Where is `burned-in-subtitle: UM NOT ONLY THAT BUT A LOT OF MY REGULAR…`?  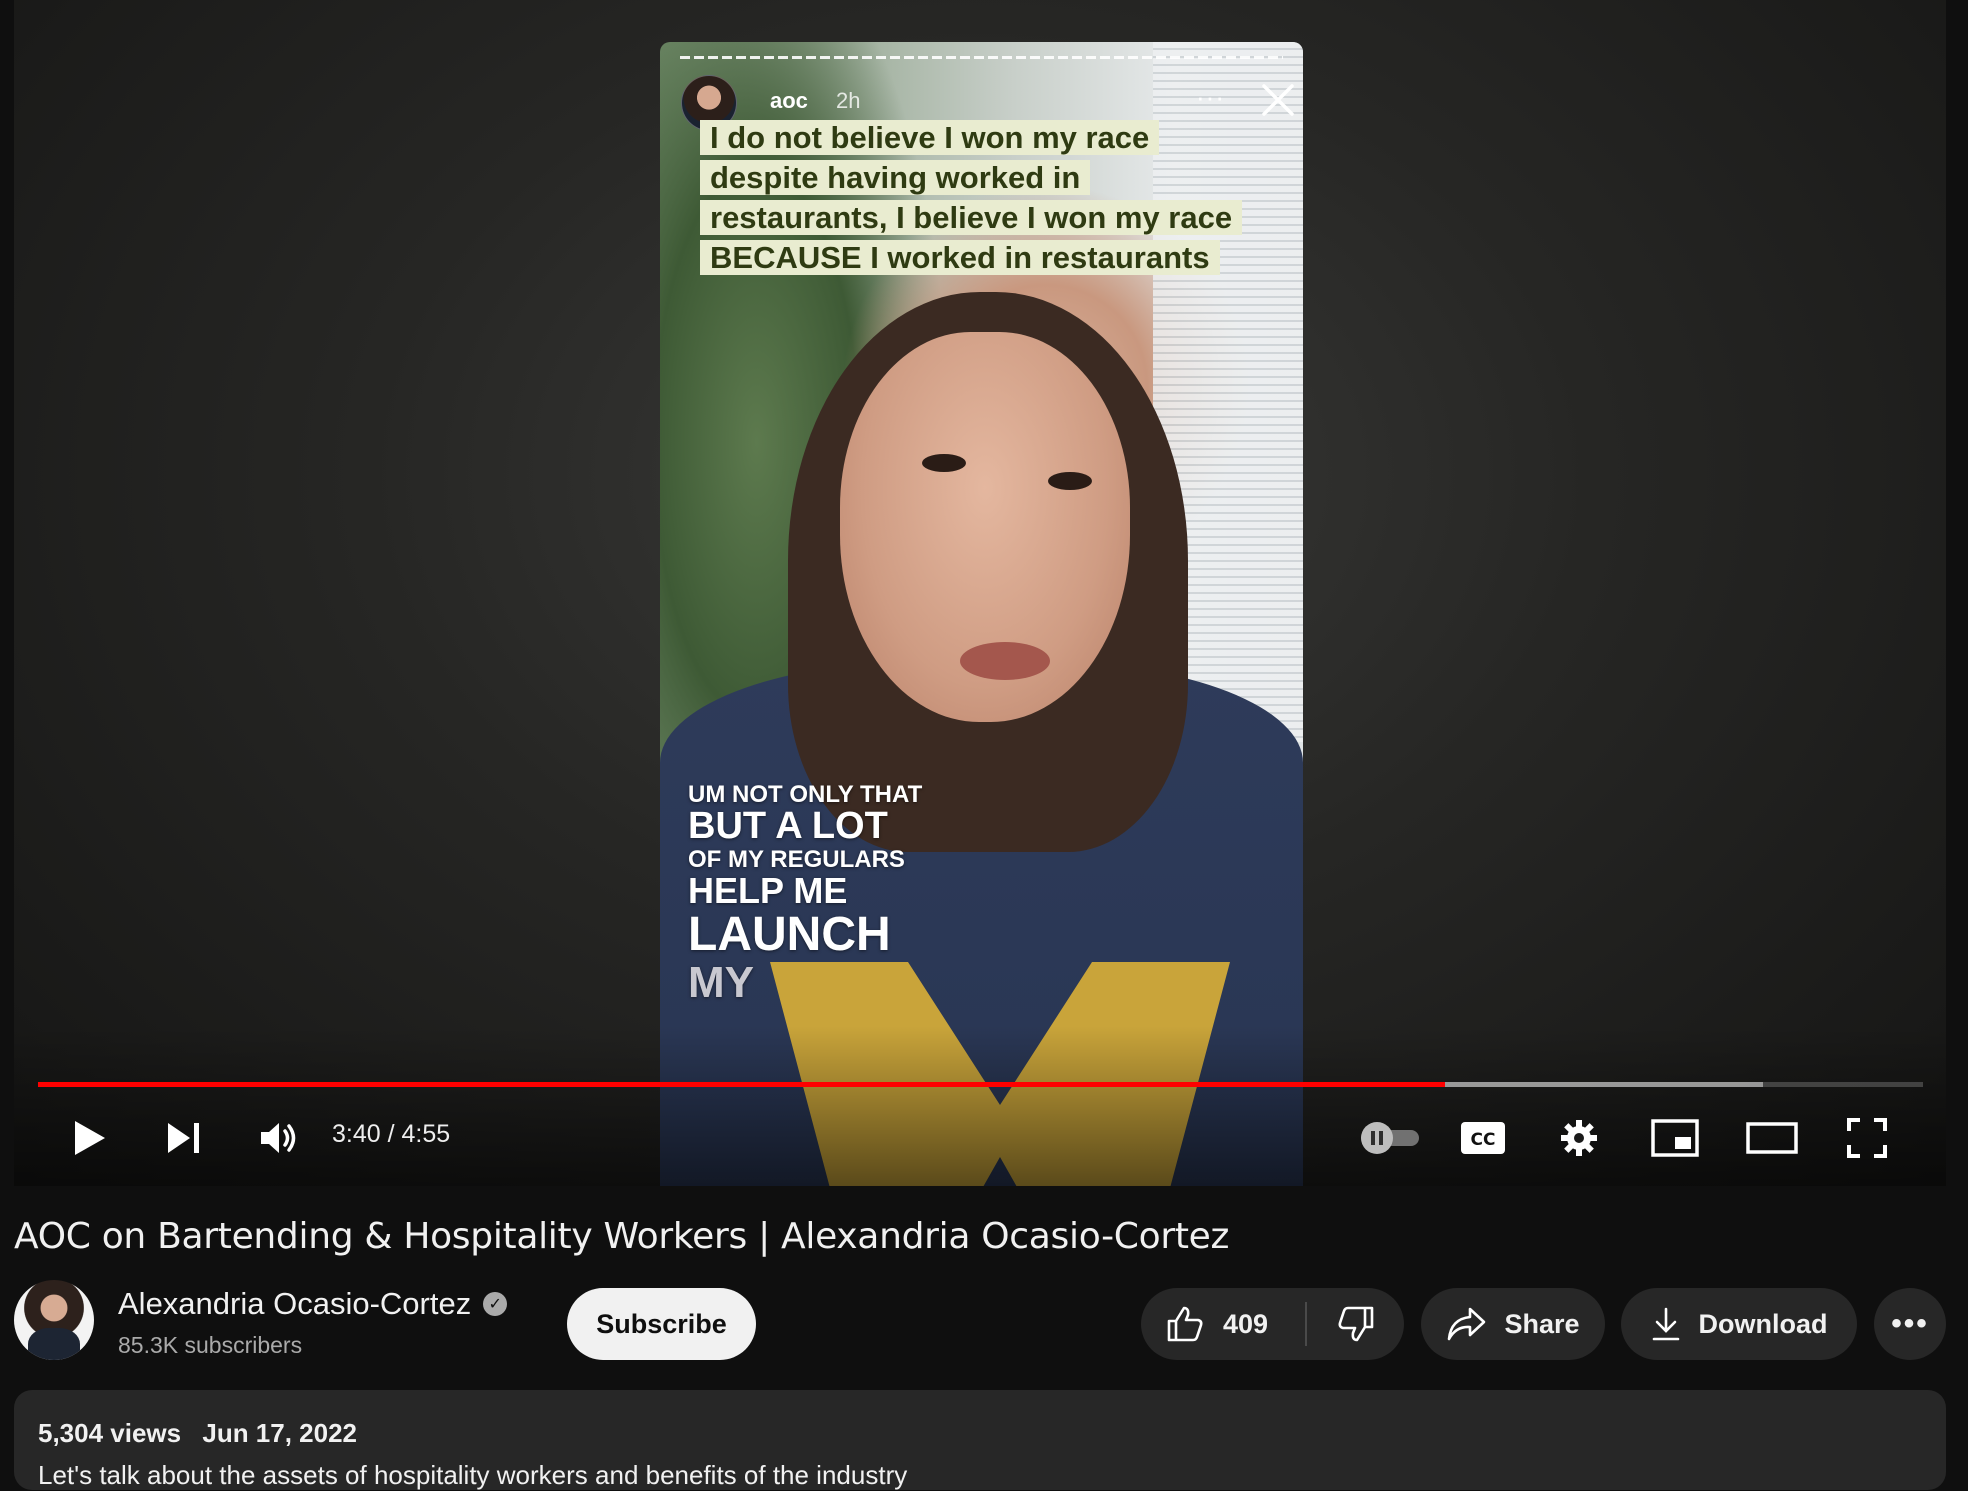
burned-in-subtitle: UM NOT ONLY THAT BUT A LOT OF MY REGULAR… is located at coordinates (805, 894).